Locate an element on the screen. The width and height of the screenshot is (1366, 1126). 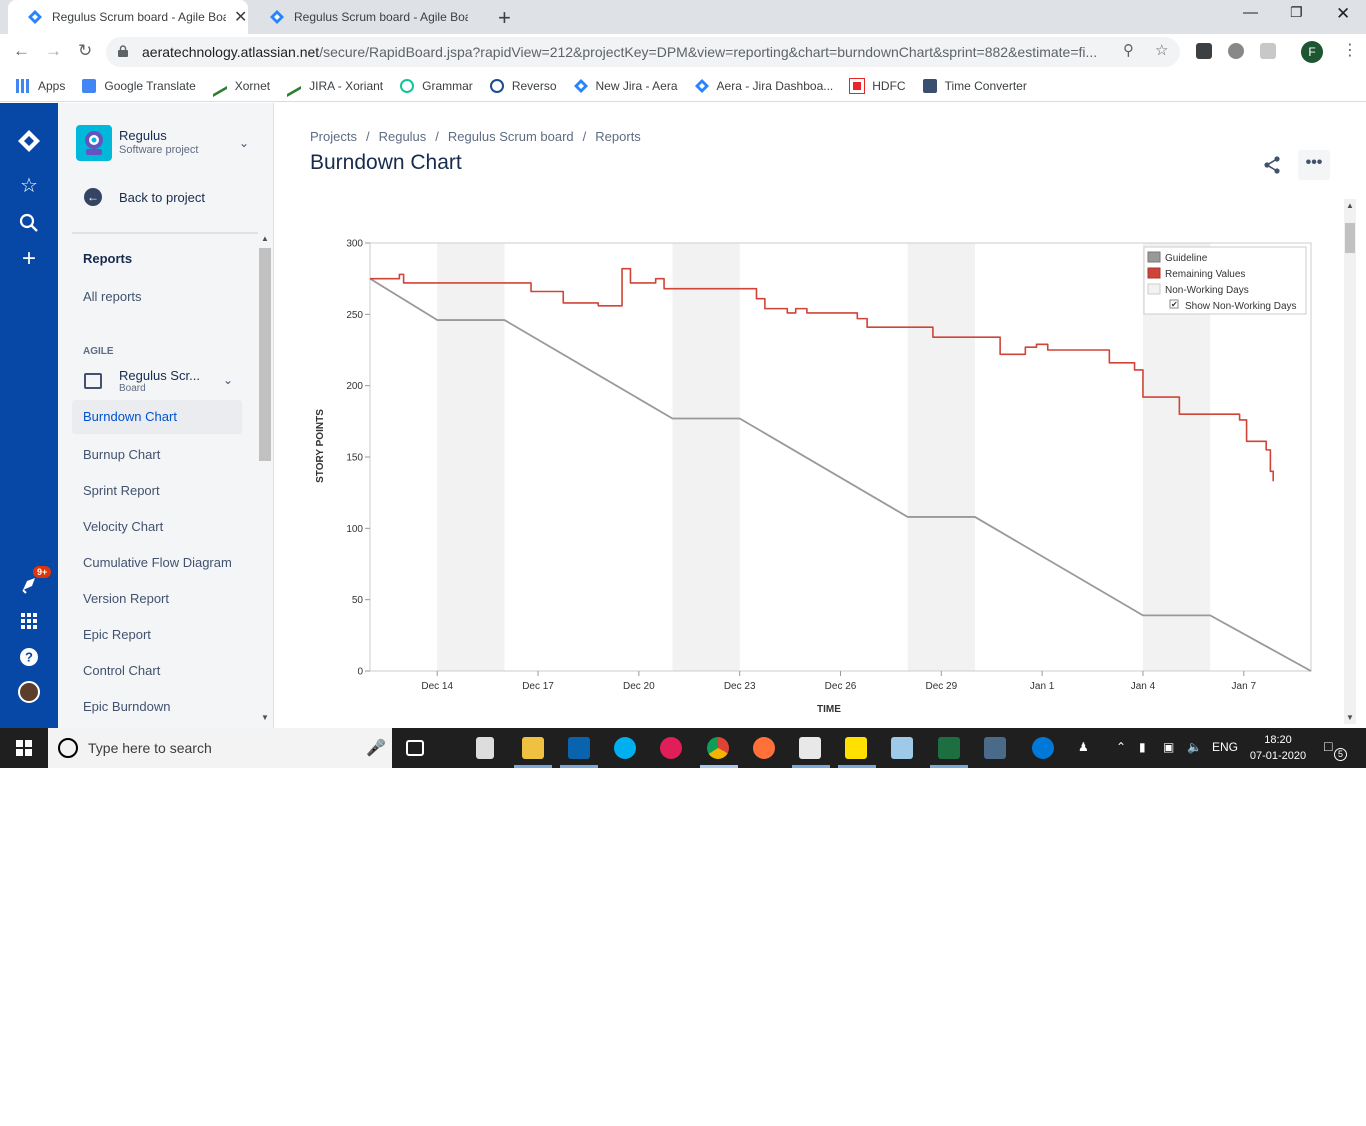
bookmark-google-translate: Google Translate is located at coordinates (139, 85).